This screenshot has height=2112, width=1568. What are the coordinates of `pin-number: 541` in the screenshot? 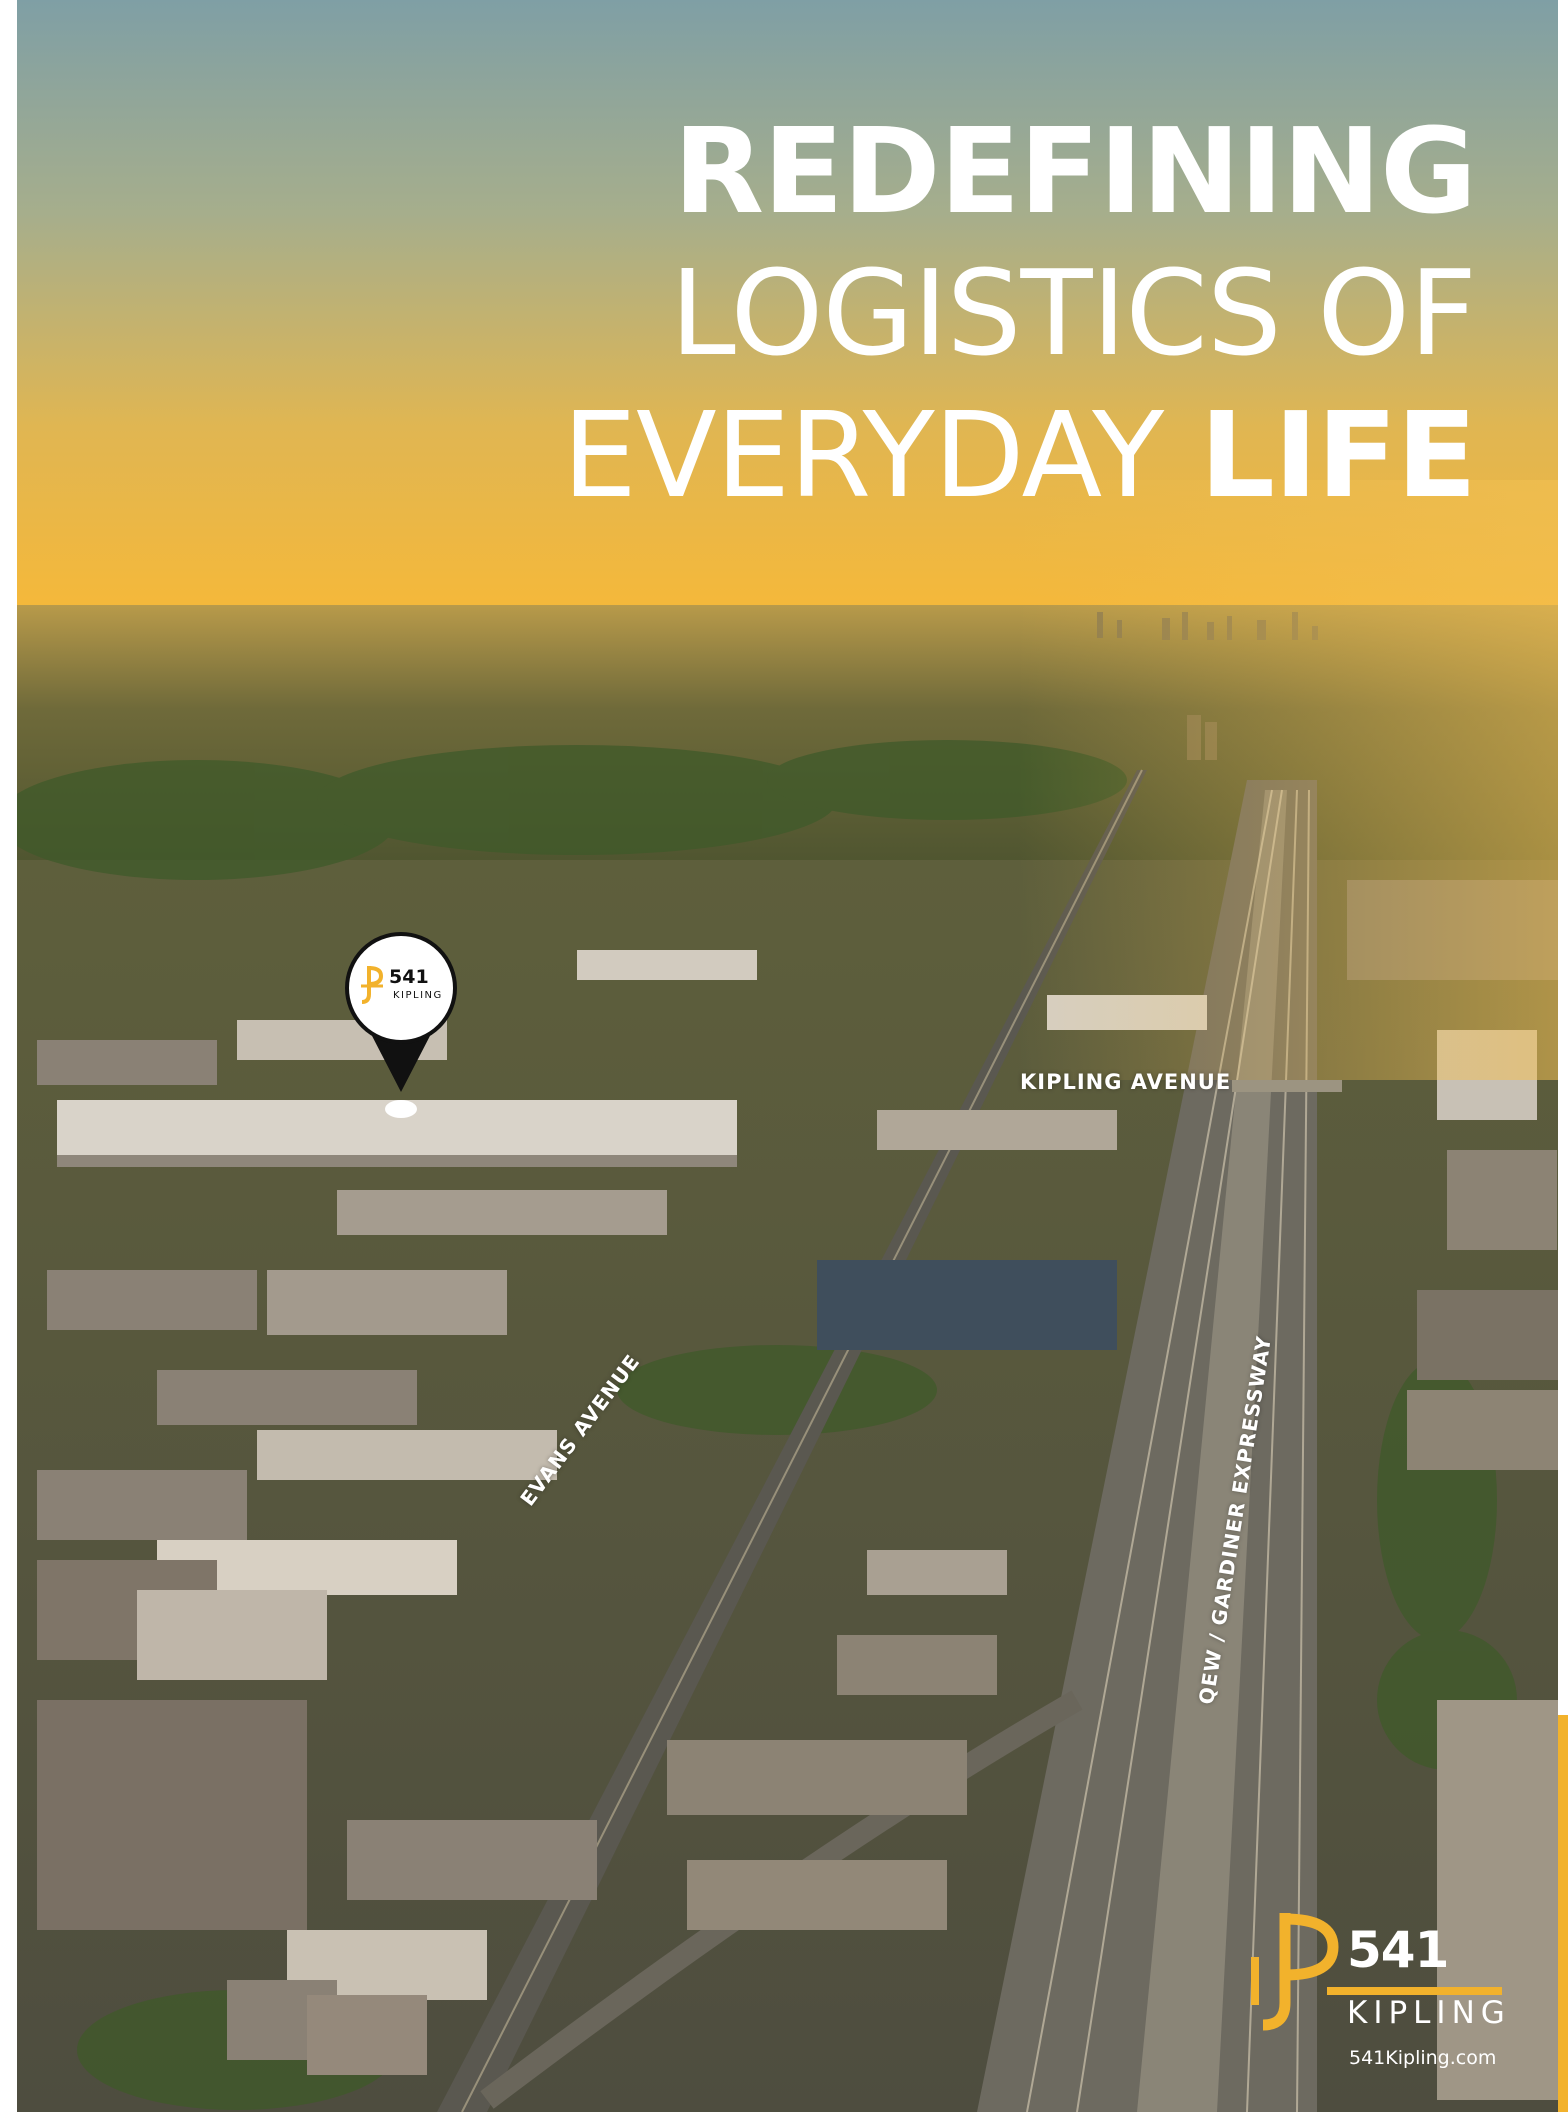 It's located at (409, 977).